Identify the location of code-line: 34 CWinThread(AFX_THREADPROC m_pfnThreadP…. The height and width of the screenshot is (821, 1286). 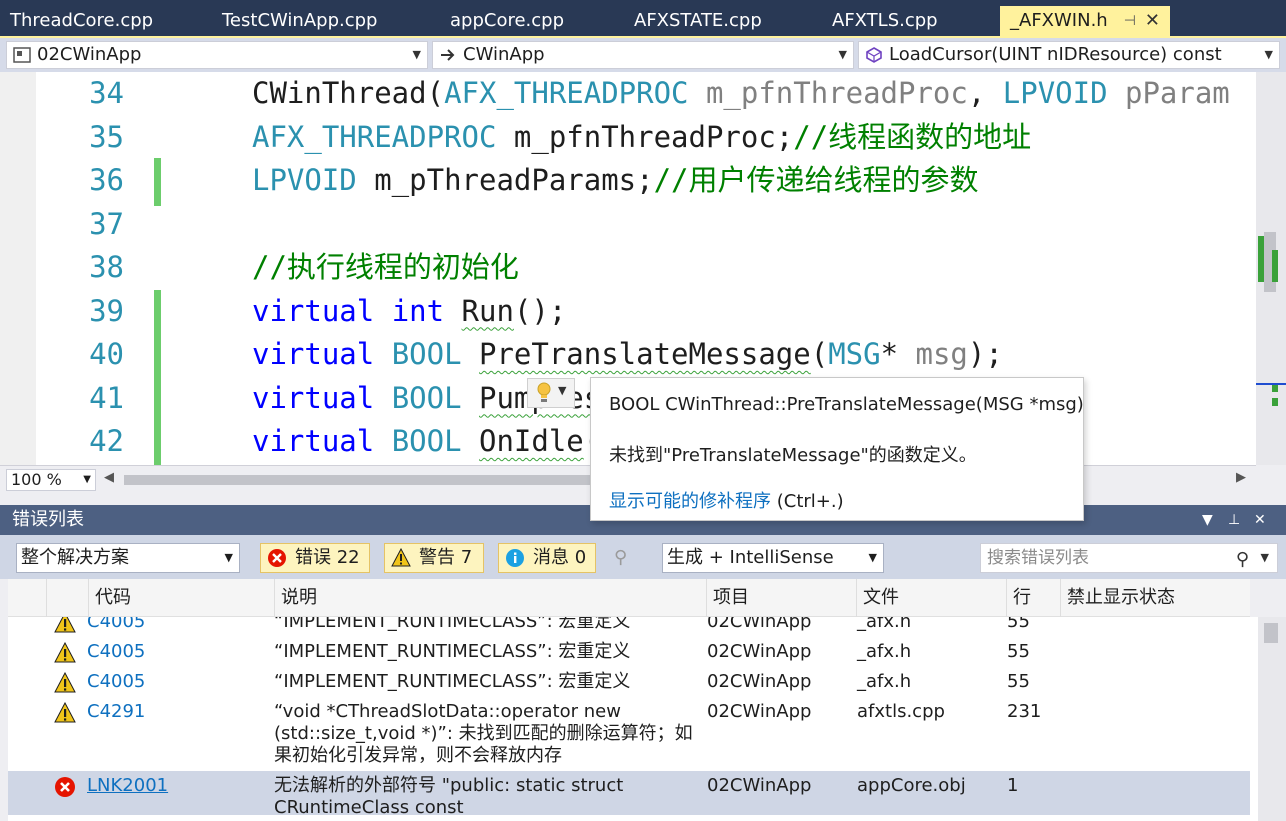
(646, 93).